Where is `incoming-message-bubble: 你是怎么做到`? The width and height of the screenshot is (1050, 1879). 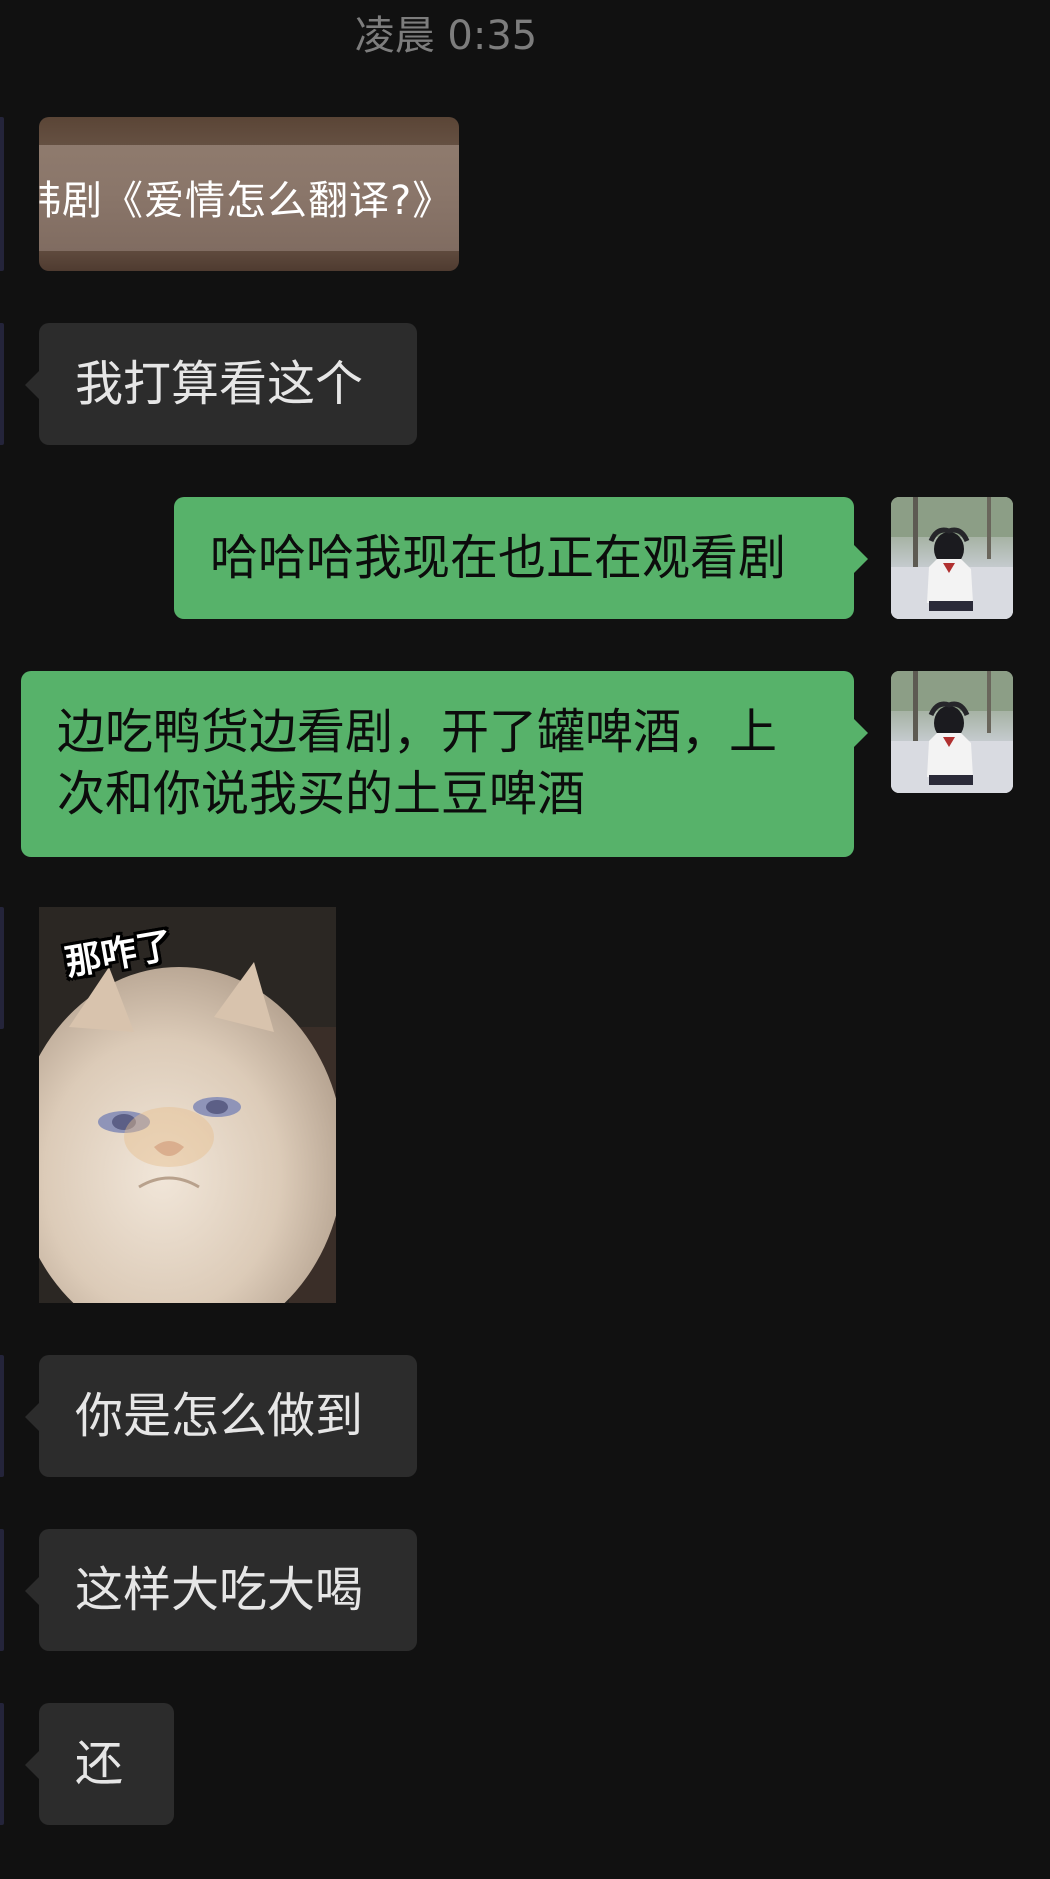 incoming-message-bubble: 你是怎么做到 is located at coordinates (221, 1416).